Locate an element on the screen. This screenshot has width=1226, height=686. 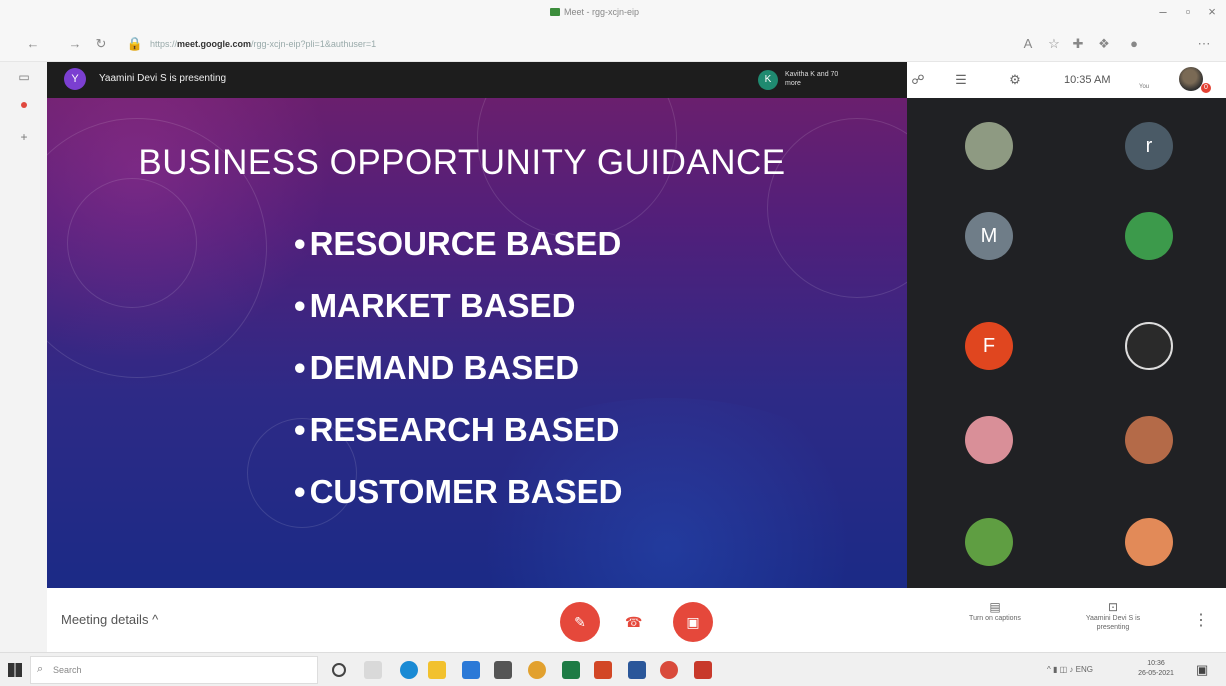
search-icon: ⌕ is located at coordinates (40, 669).